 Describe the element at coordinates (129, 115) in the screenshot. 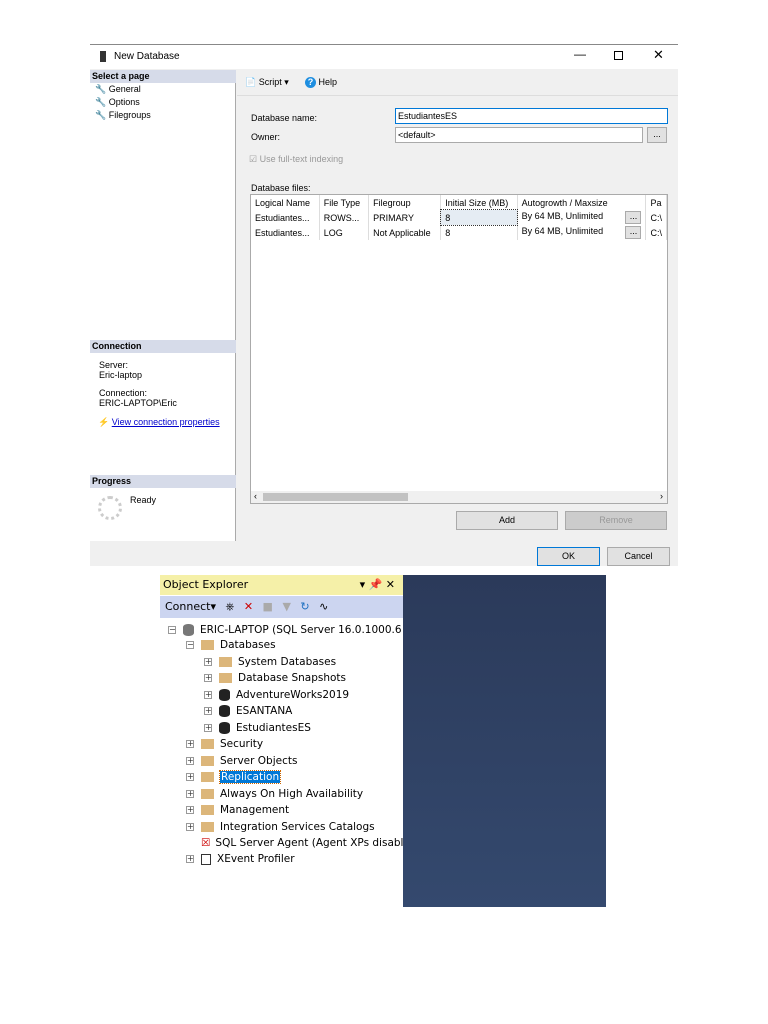

I see `page-label: Filegroups` at that location.